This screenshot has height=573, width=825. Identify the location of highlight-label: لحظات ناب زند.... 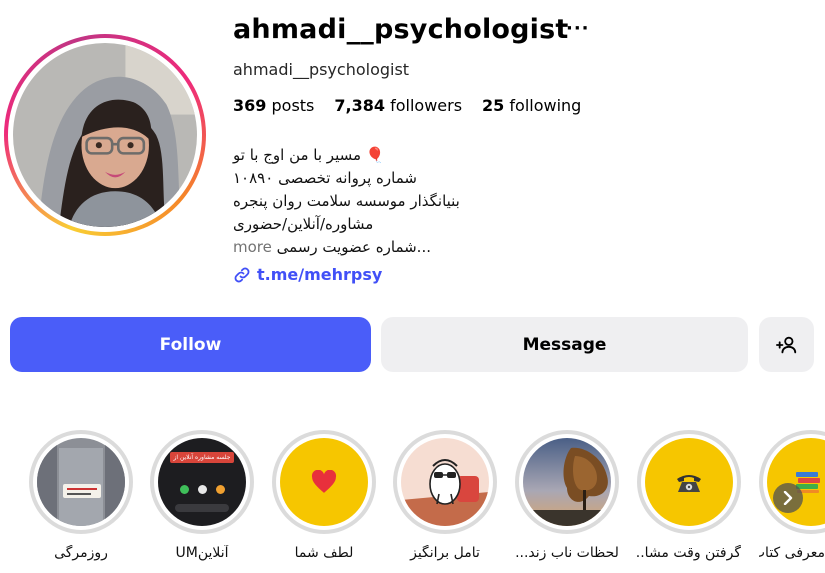
(567, 553).